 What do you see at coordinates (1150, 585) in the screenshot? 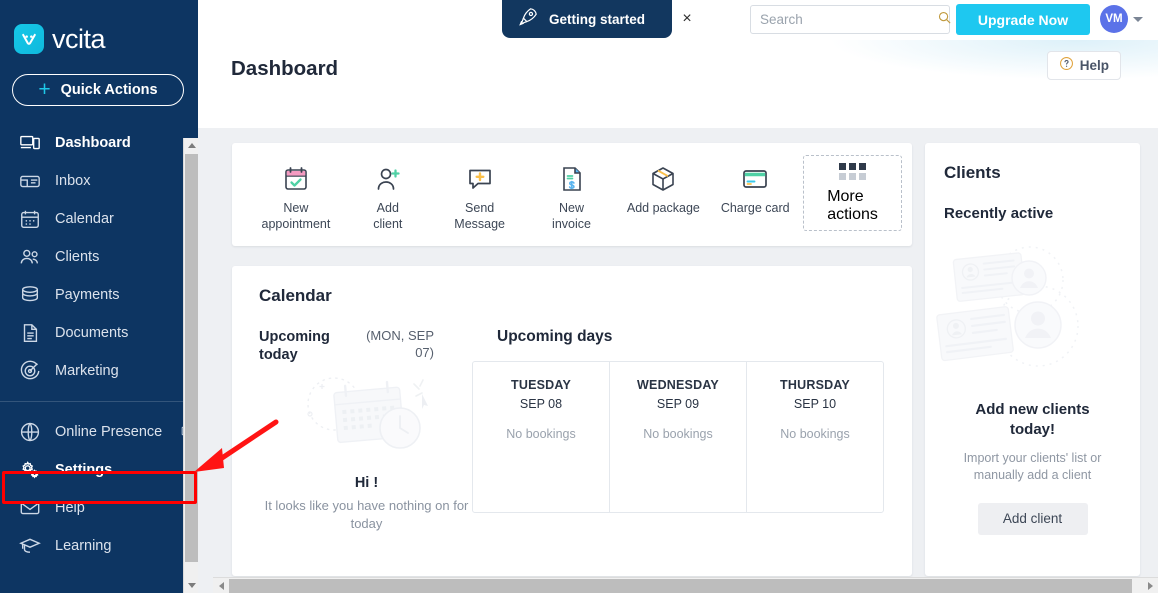
I see `scroll-right-arrow-icon` at bounding box center [1150, 585].